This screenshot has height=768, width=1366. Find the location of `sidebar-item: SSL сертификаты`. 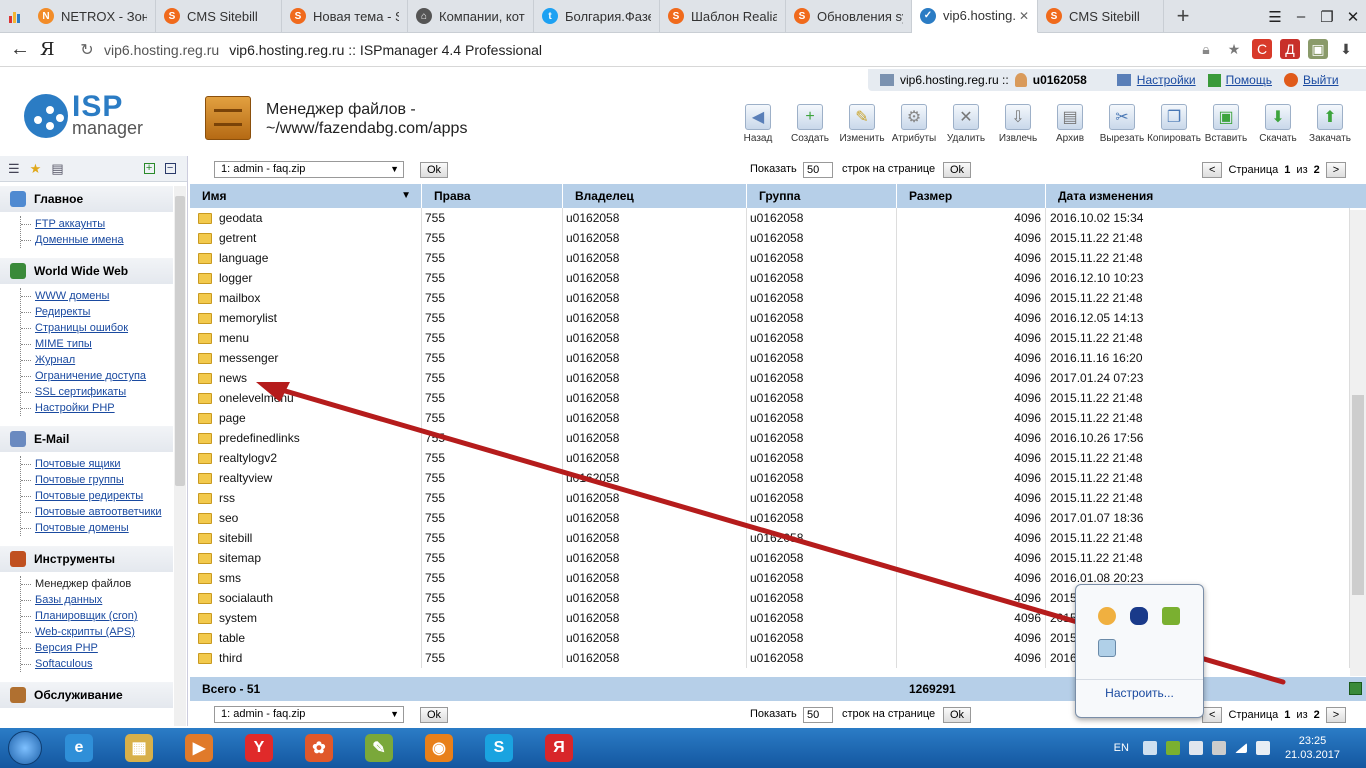

sidebar-item: SSL сертификаты is located at coordinates (104, 392).